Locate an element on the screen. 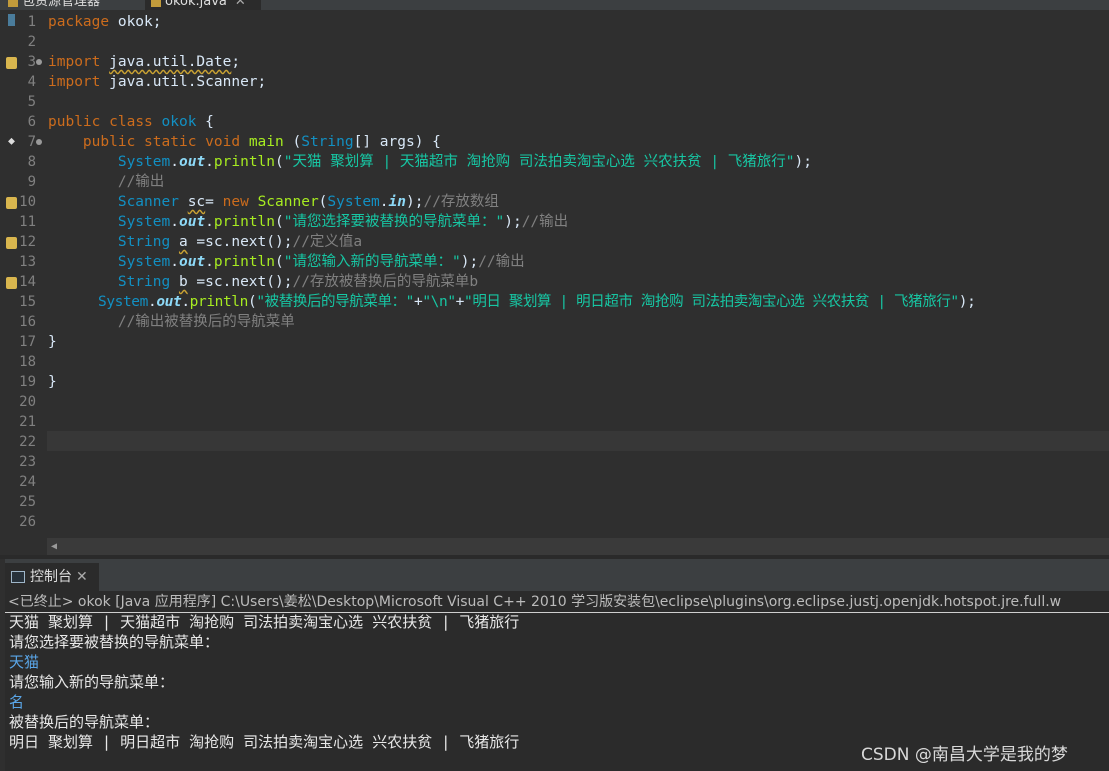 Image resolution: width=1109 pixels, height=771 pixels. line-number: 16 is located at coordinates (27, 322).